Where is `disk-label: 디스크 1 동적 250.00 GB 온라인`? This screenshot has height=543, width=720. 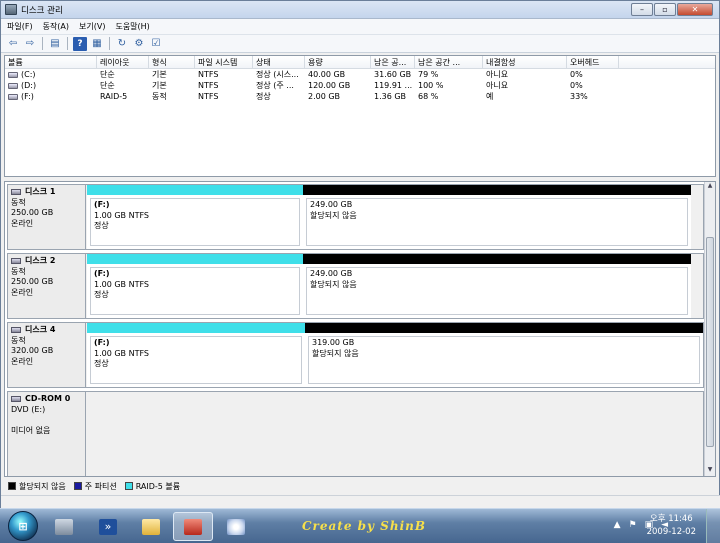 disk-label: 디스크 1 동적 250.00 GB 온라인 is located at coordinates (47, 217).